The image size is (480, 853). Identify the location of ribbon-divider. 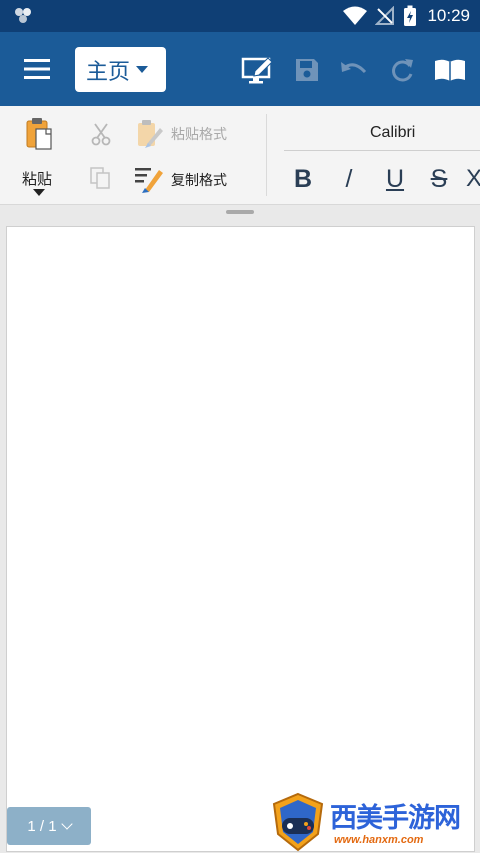
(266, 155).